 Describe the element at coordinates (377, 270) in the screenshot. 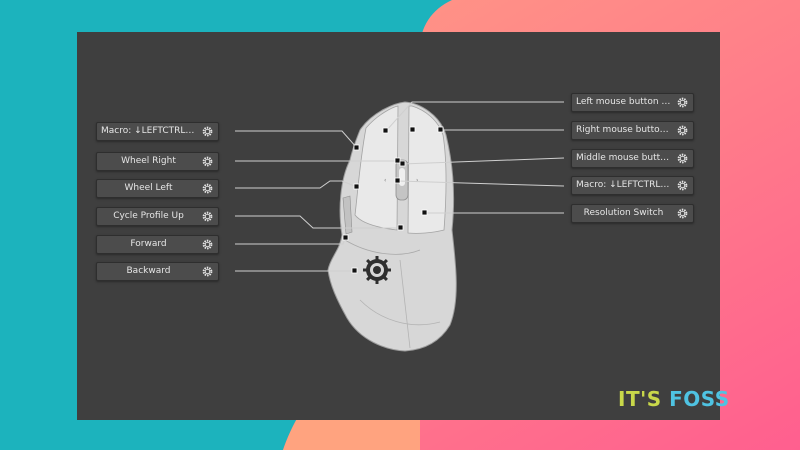

I see `gear-logo-icon` at that location.